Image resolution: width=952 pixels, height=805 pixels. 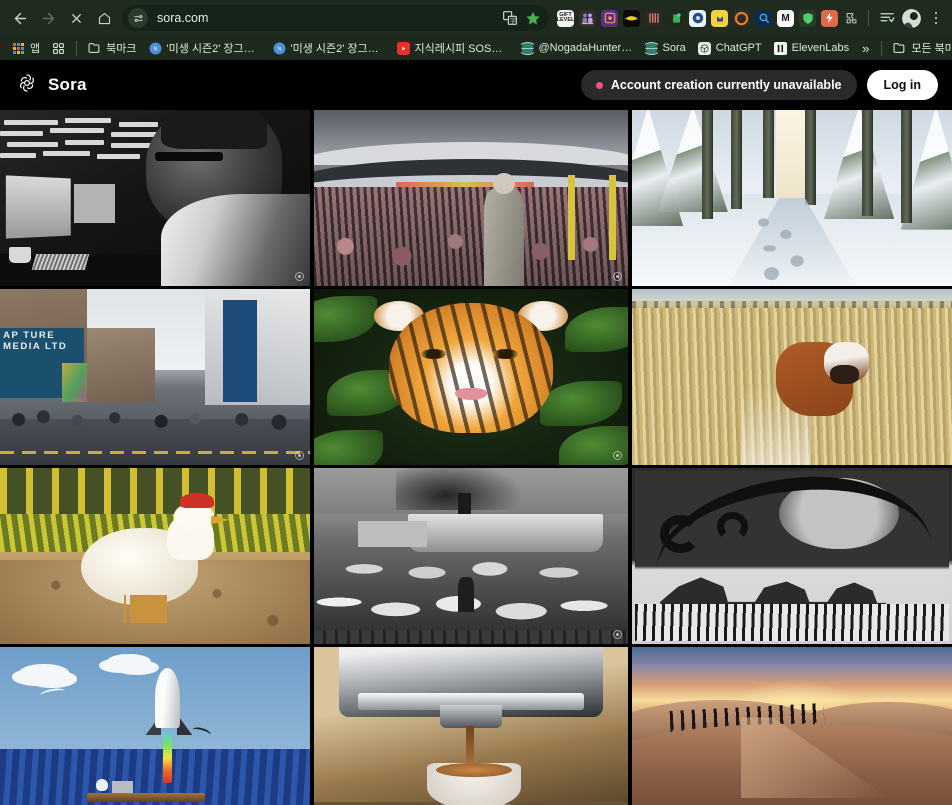 What do you see at coordinates (936, 18) in the screenshot?
I see `three-dot-menu-icon` at bounding box center [936, 18].